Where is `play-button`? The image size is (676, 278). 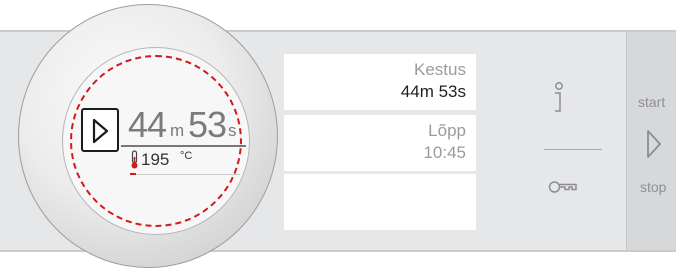 play-button is located at coordinates (100, 130).